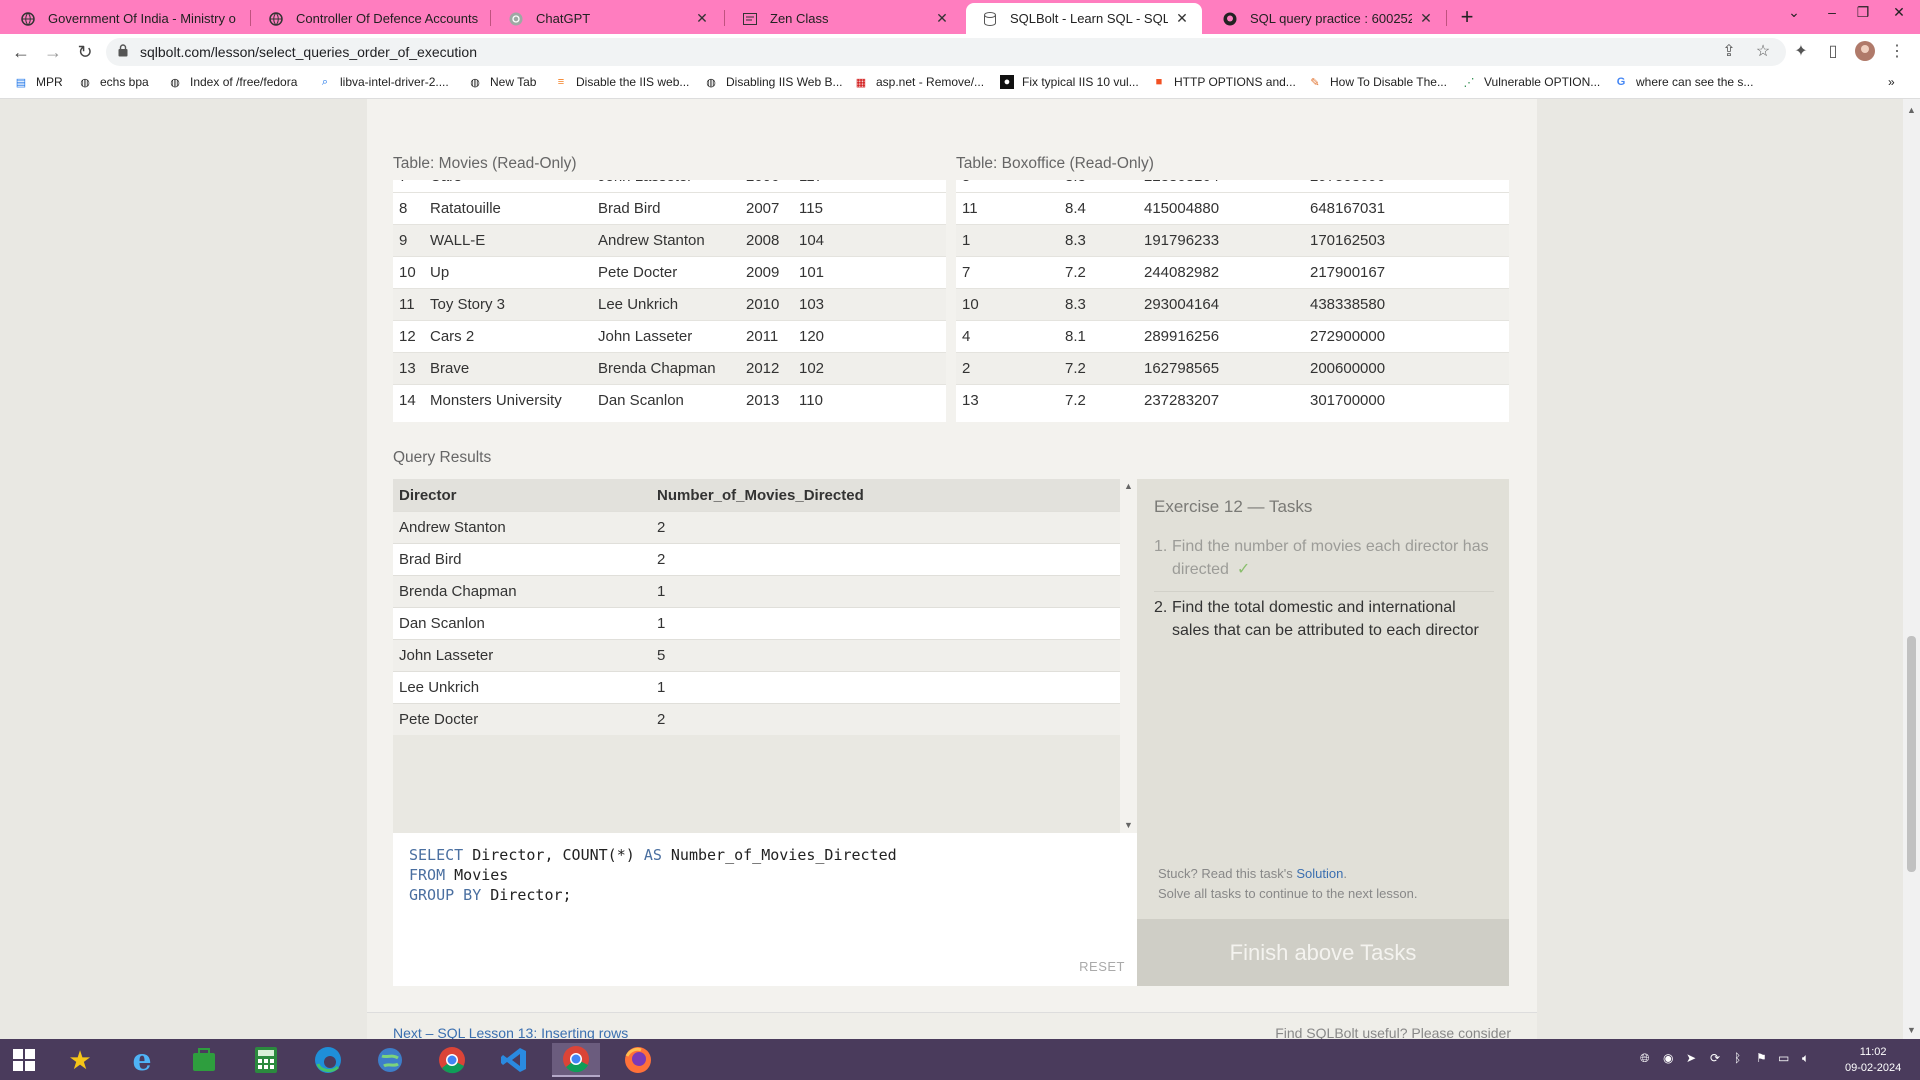 This screenshot has height=1080, width=1920. I want to click on bookmark-item: ◍ New Tab, so click(502, 82).